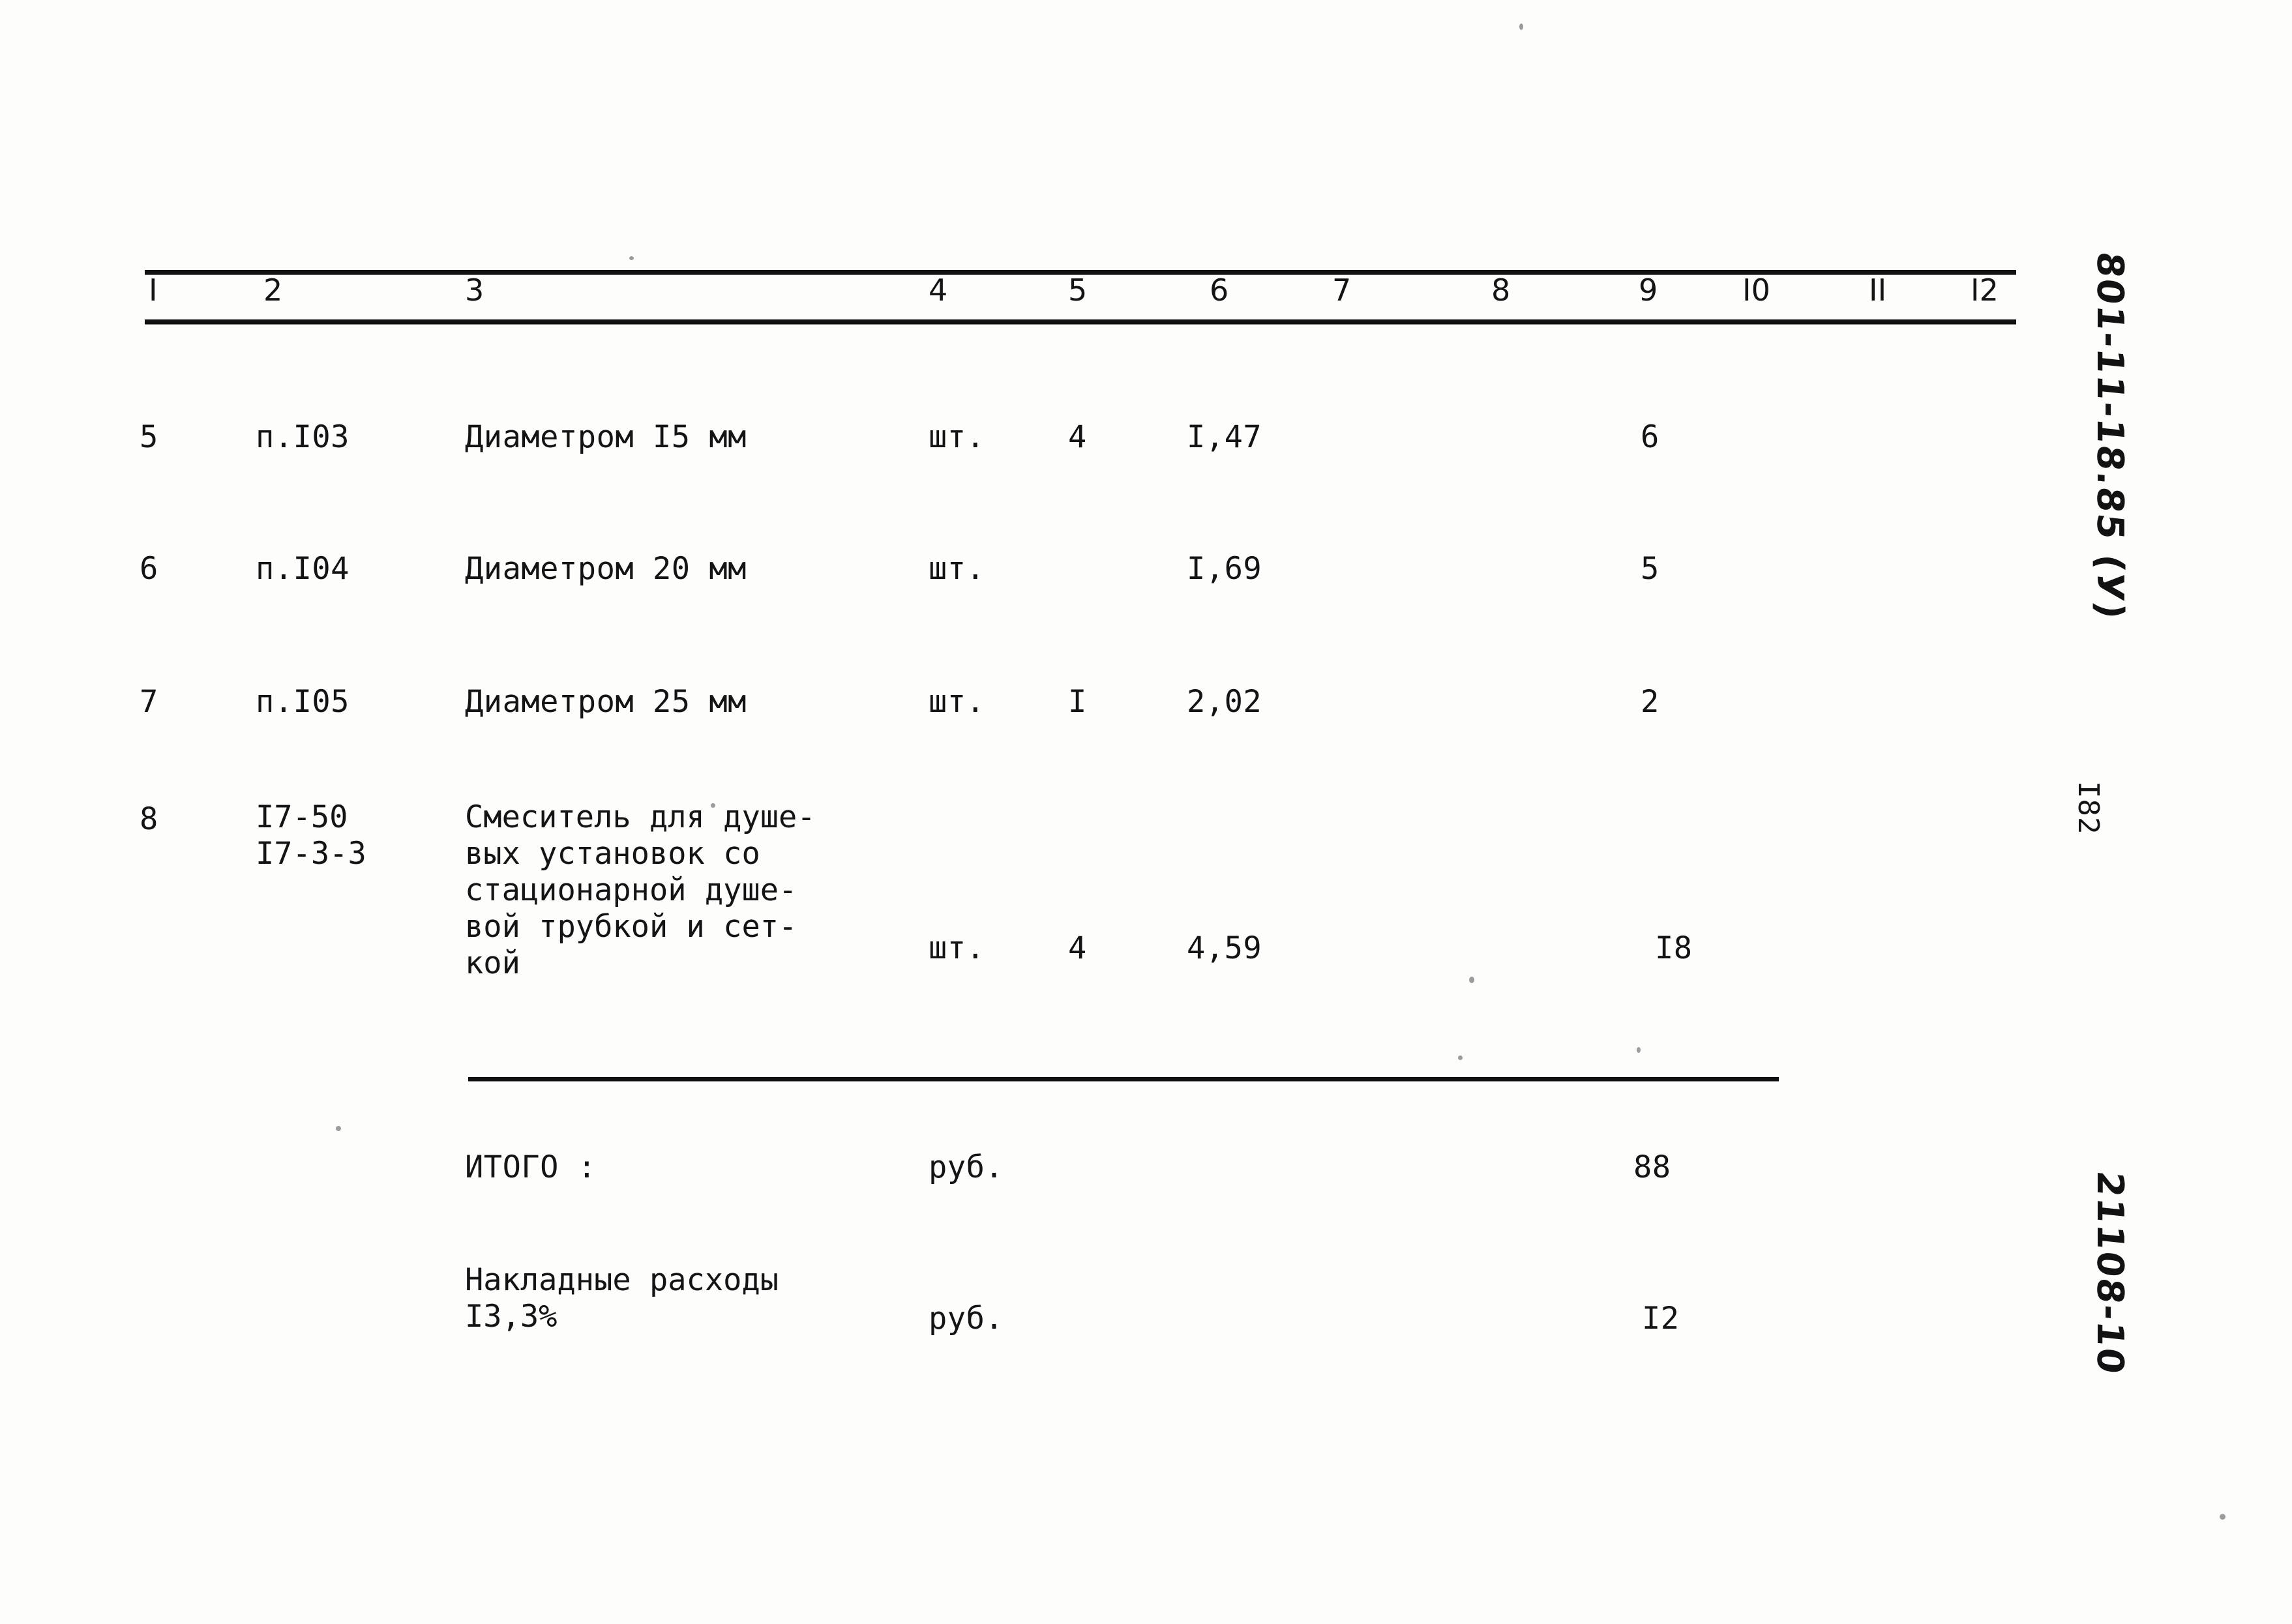 This screenshot has height=1624, width=2292. What do you see at coordinates (957, 948) in the screenshot?
I see `row-3-col-4: шт.` at bounding box center [957, 948].